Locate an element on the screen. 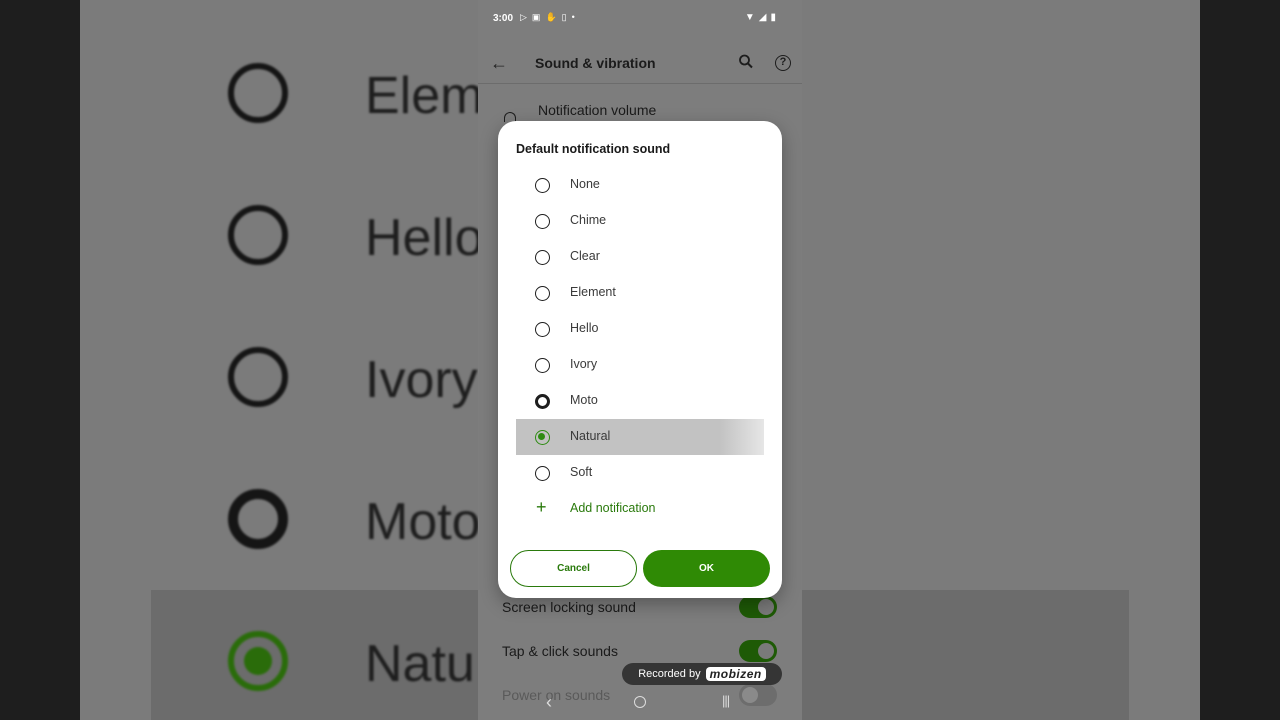 The width and height of the screenshot is (1280, 720). option-label: None is located at coordinates (585, 184).